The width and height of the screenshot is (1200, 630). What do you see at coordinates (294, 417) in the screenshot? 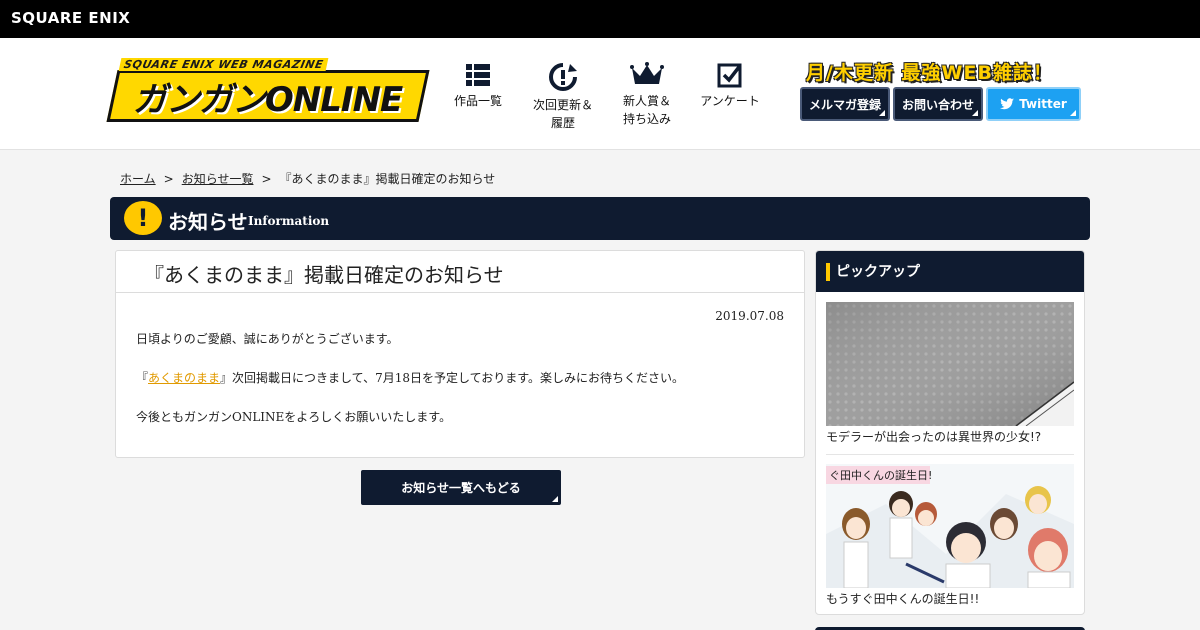
I see `article-paragraph: 今後ともガンガンONLINEをよろしくお願いいたします。` at bounding box center [294, 417].